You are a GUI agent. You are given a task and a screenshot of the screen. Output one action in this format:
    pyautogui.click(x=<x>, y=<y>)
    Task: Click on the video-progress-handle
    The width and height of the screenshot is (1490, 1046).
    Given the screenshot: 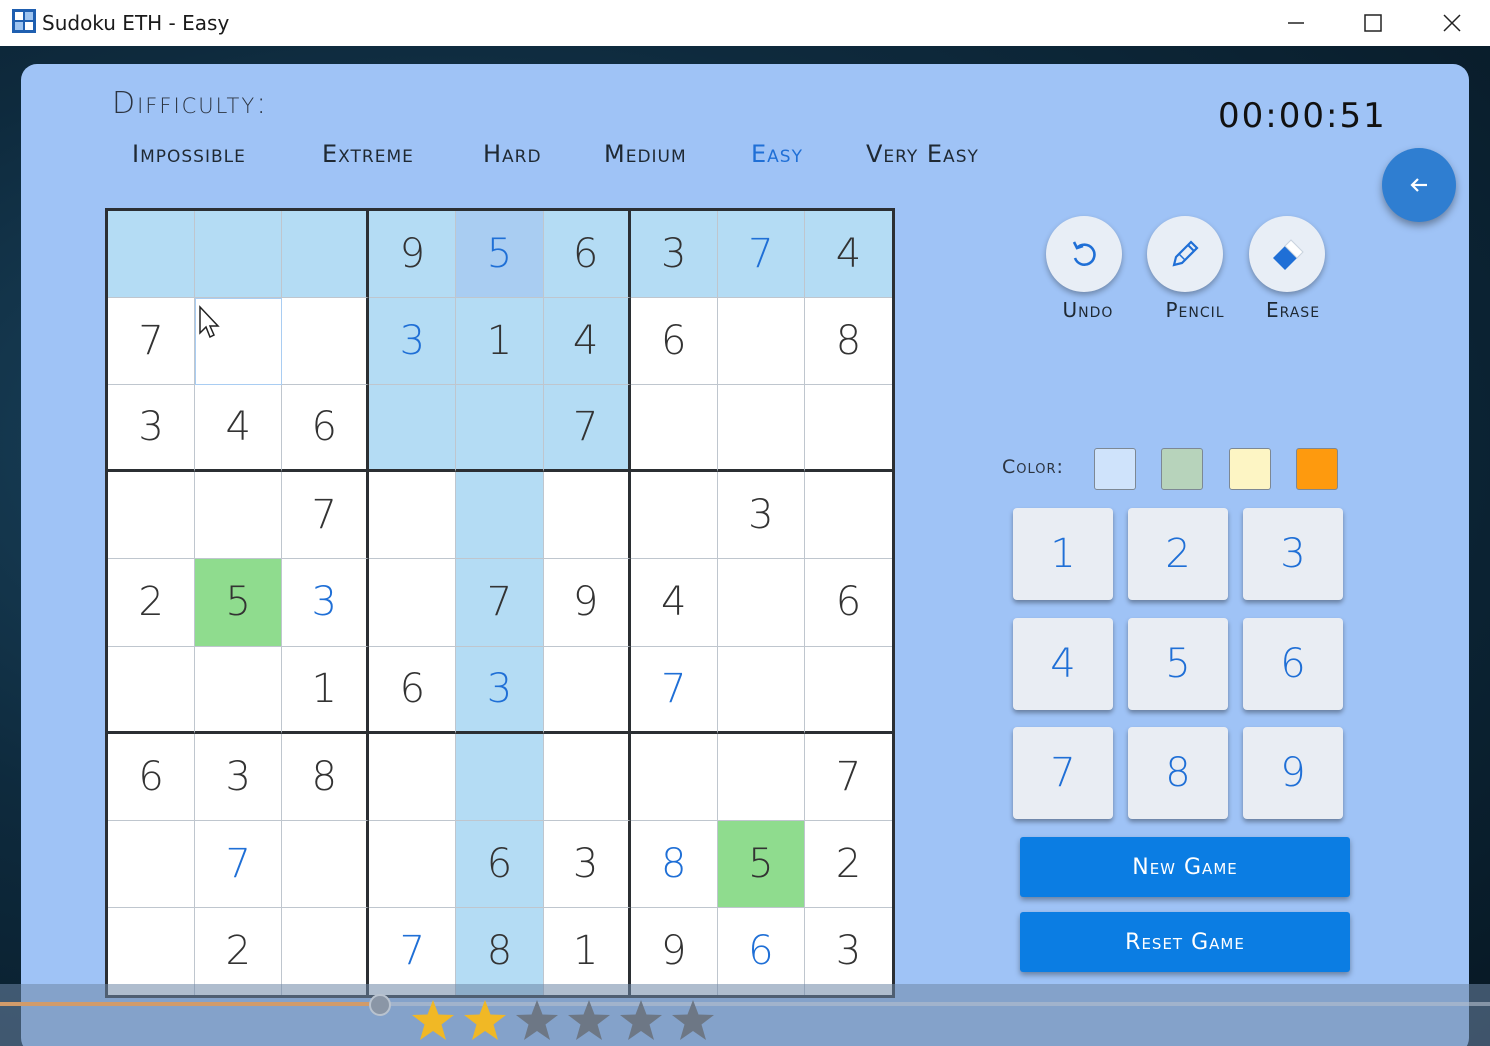 What is the action you would take?
    pyautogui.click(x=379, y=1005)
    